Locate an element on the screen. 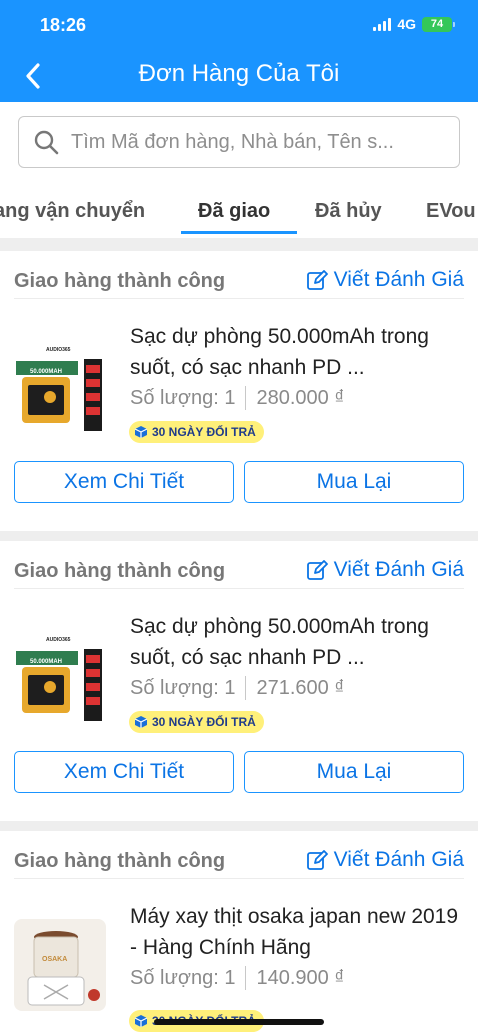  price: 280.000 ₫ is located at coordinates (300, 397).